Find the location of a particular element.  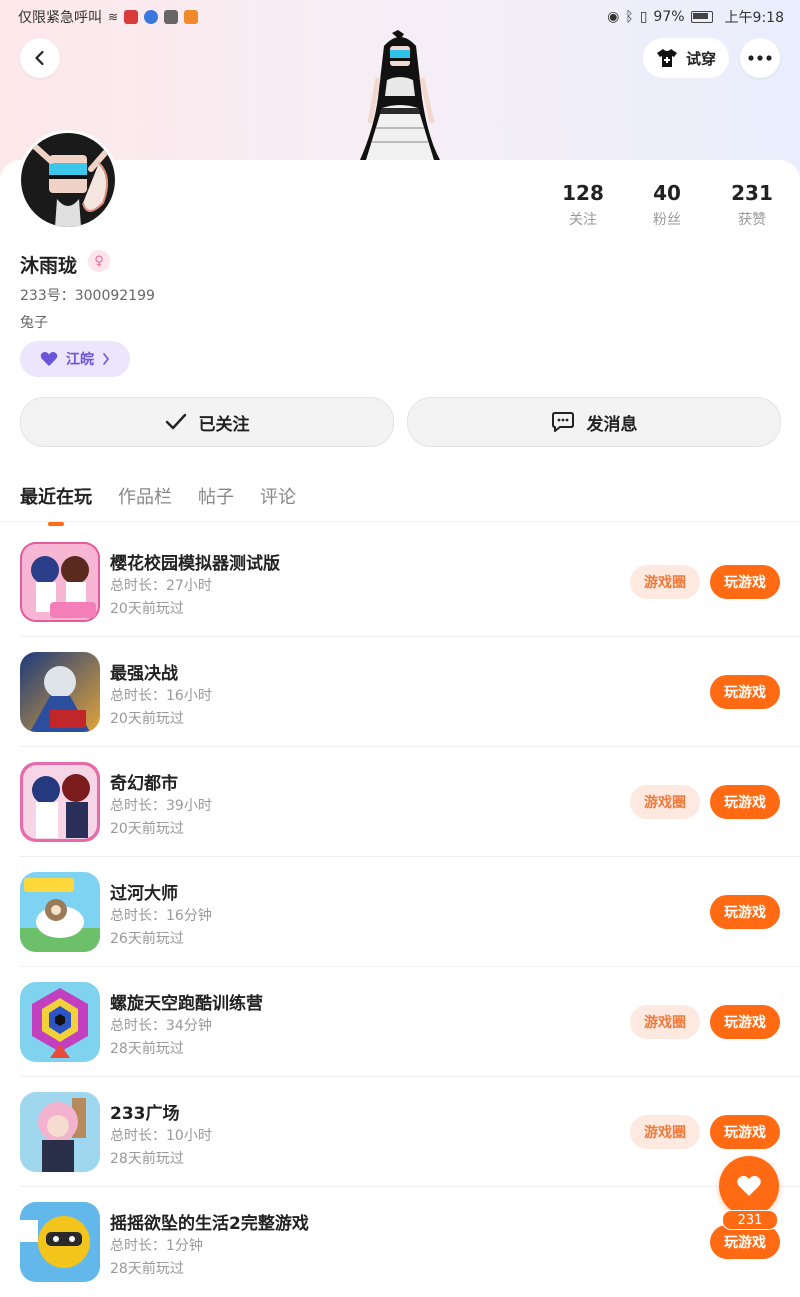

stat-likes-count: 231 is located at coordinates (752, 193).